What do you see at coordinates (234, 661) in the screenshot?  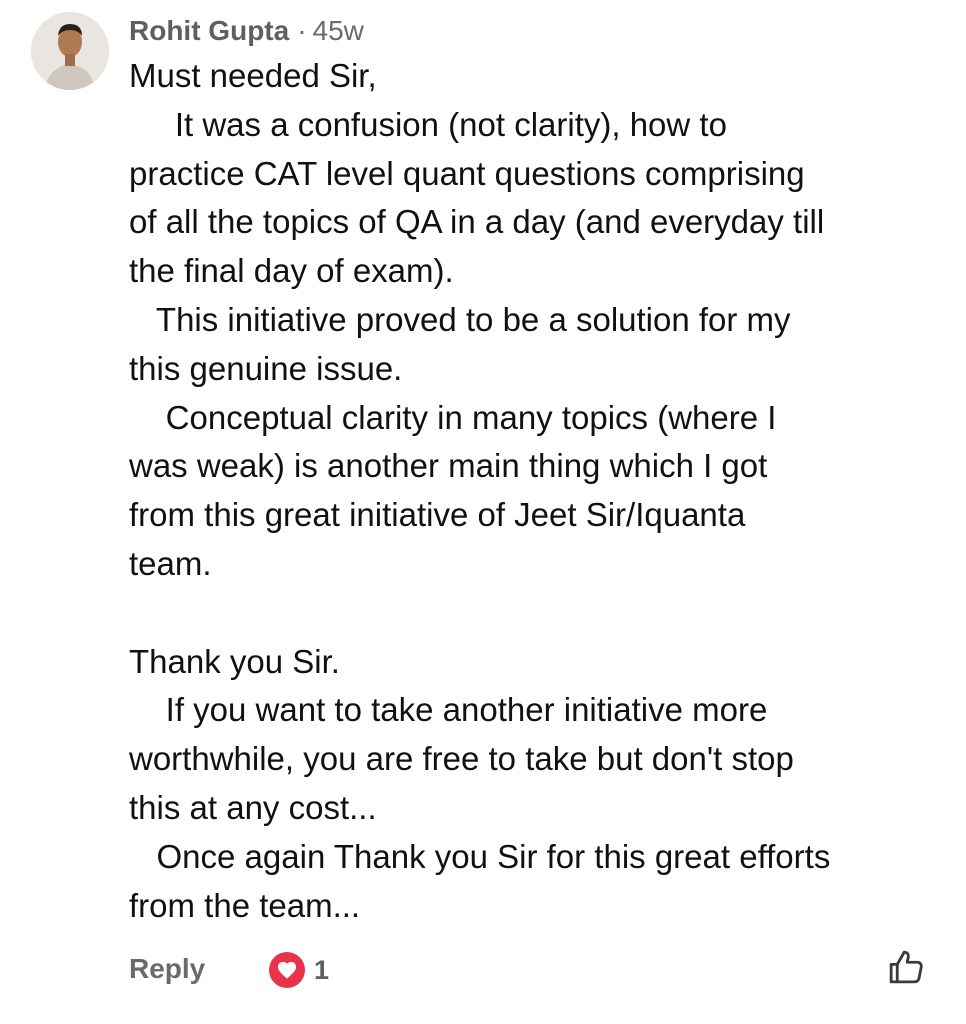 I see `comment-line: Thank you Sir.` at bounding box center [234, 661].